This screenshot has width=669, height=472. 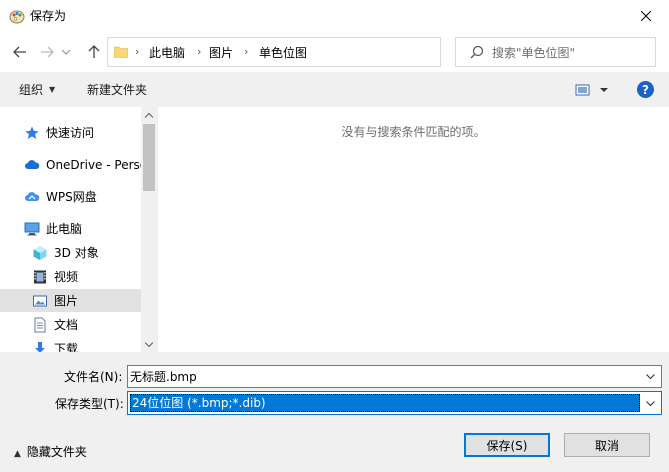 I want to click on sidebar-item-label: 视频, so click(x=66, y=277).